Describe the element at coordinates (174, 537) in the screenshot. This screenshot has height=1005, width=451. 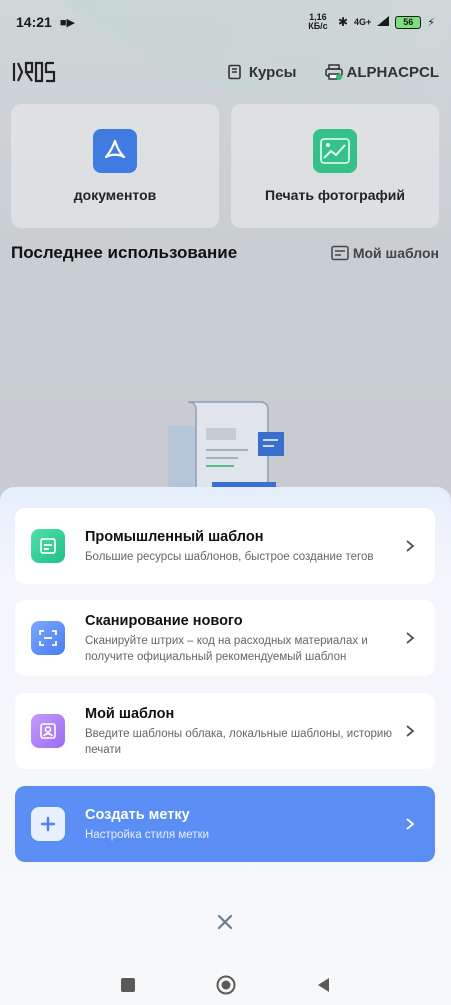
I see `option-title: Промышленный шаблон` at that location.